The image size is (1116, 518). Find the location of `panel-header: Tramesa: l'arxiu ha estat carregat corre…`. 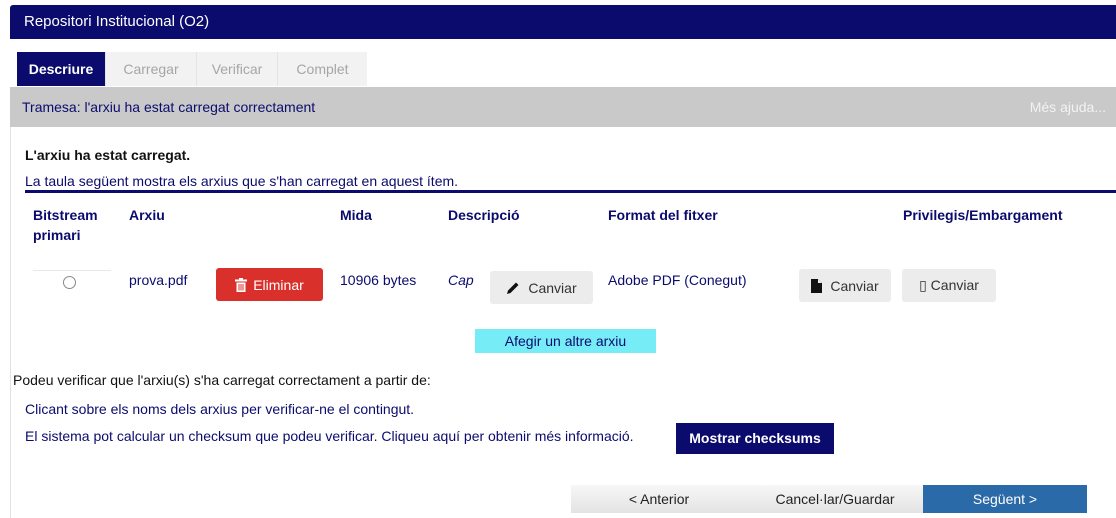

panel-header: Tramesa: l'arxiu ha estat carregat corre… is located at coordinates (563, 107).